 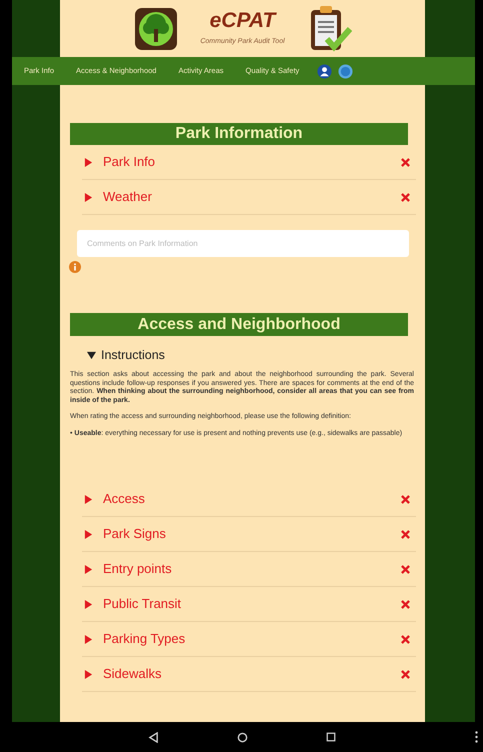 What do you see at coordinates (249, 197) in the screenshot?
I see `collapsible-row: Weather` at bounding box center [249, 197].